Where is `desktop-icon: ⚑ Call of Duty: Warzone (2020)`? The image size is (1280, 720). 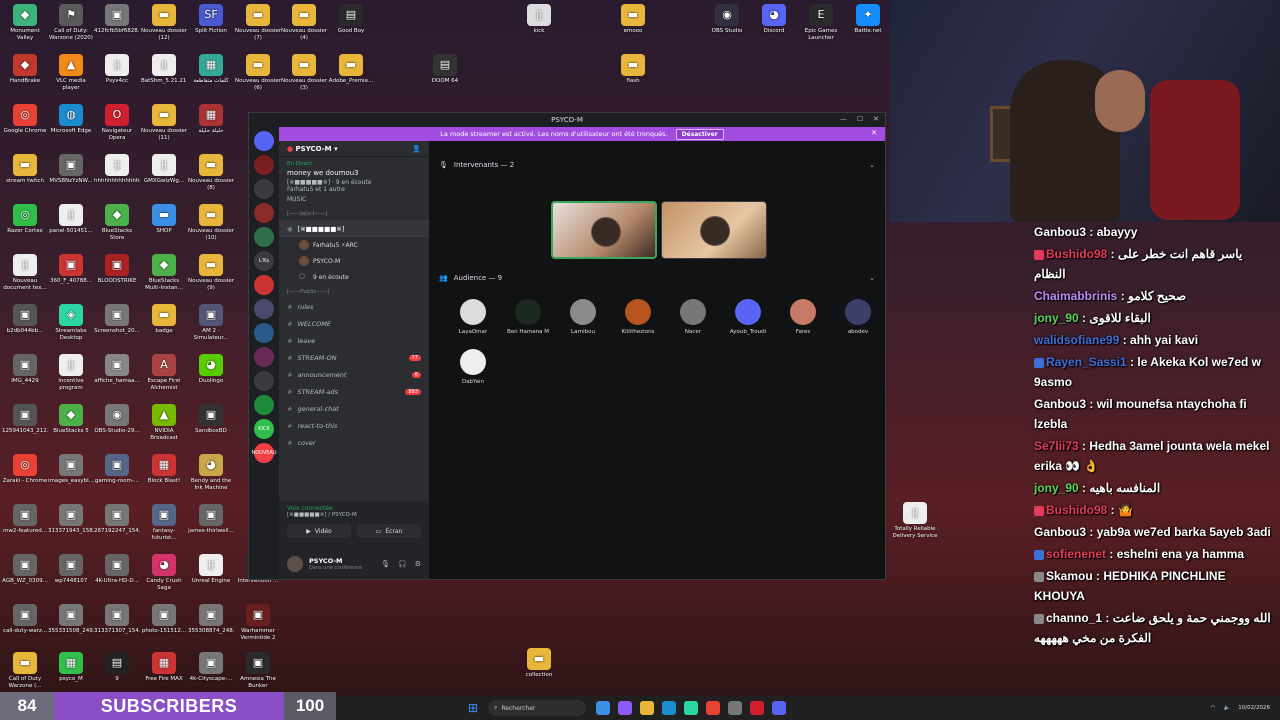
desktop-icon: ⚑ Call of Duty: Warzone (2020) is located at coordinates (71, 22).